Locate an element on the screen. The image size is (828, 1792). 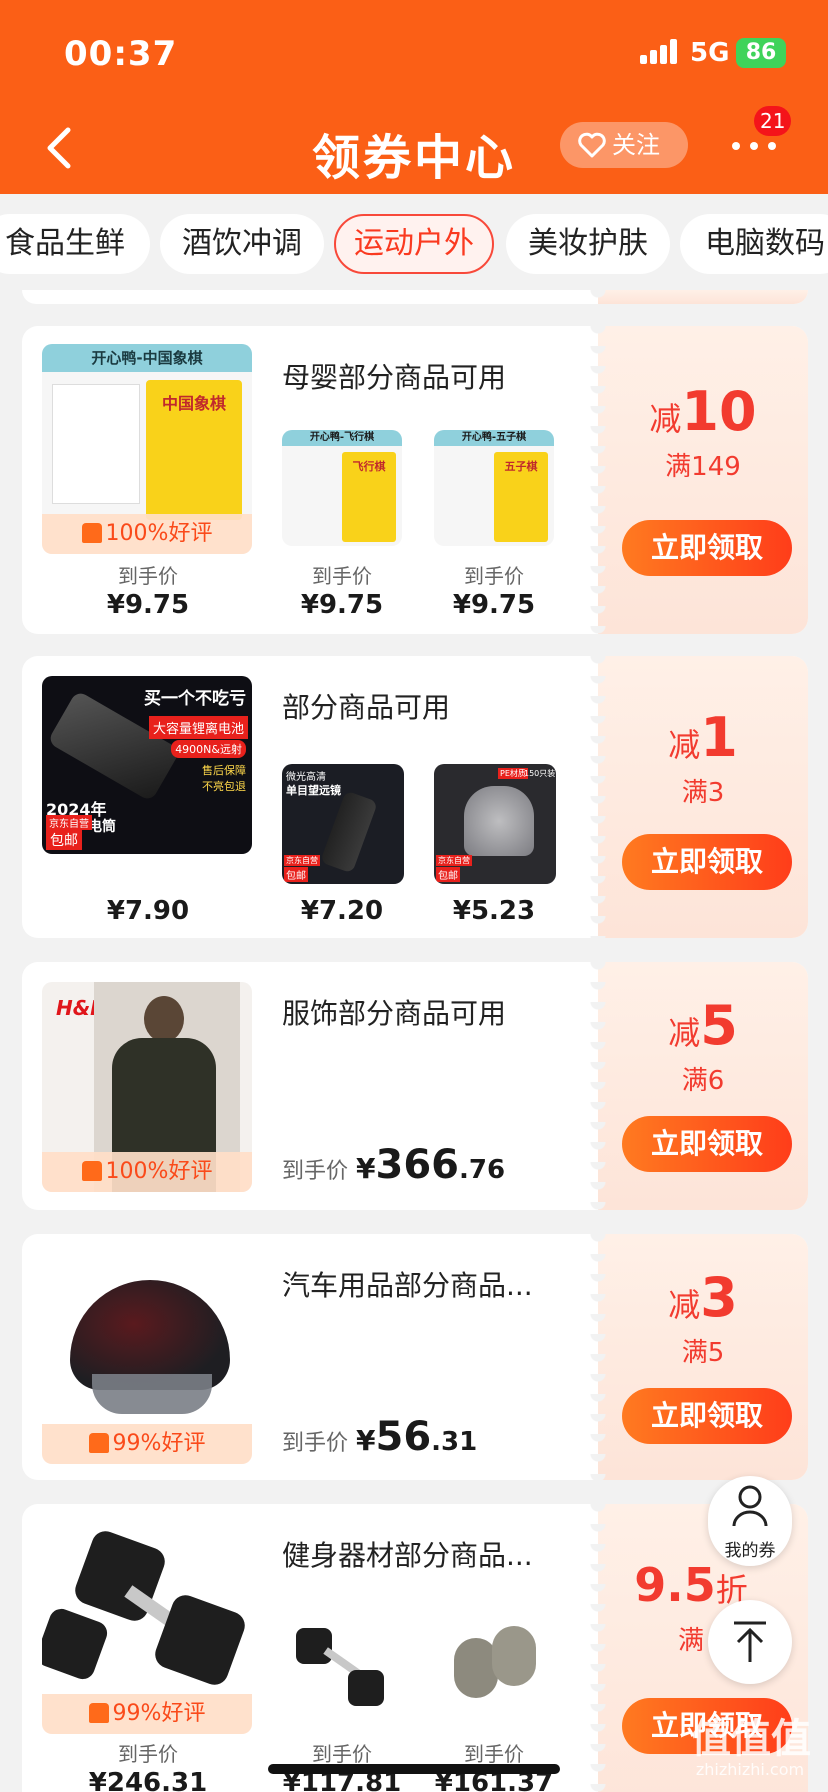
product-image: H&M 100%好评 is located at coordinates (147, 1087).